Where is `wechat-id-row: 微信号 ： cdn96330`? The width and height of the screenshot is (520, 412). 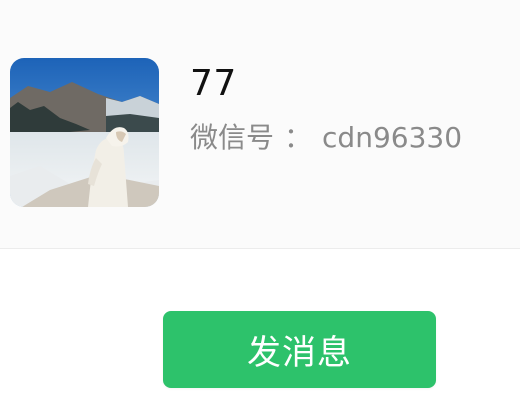
wechat-id-row: 微信号 ： cdn96330 is located at coordinates (326, 138).